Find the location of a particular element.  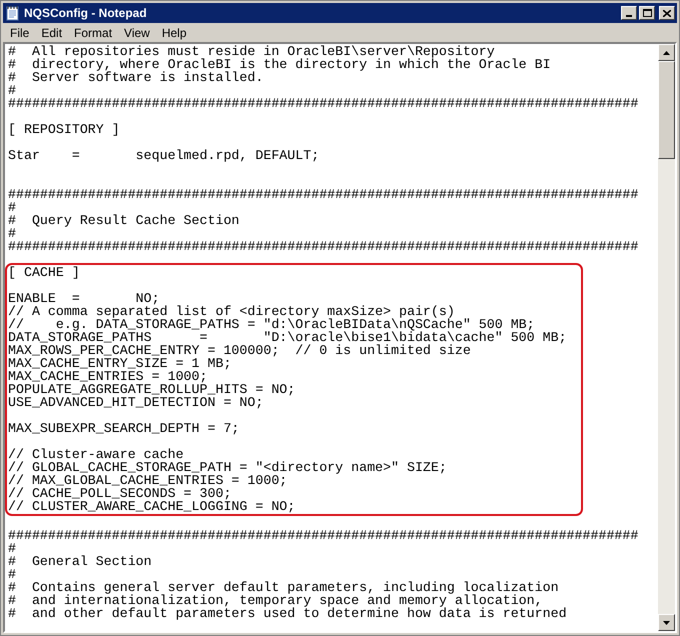

code-line: // MAX_GLOBAL_CACHE_ENTRIES = 1000; is located at coordinates (148, 480).